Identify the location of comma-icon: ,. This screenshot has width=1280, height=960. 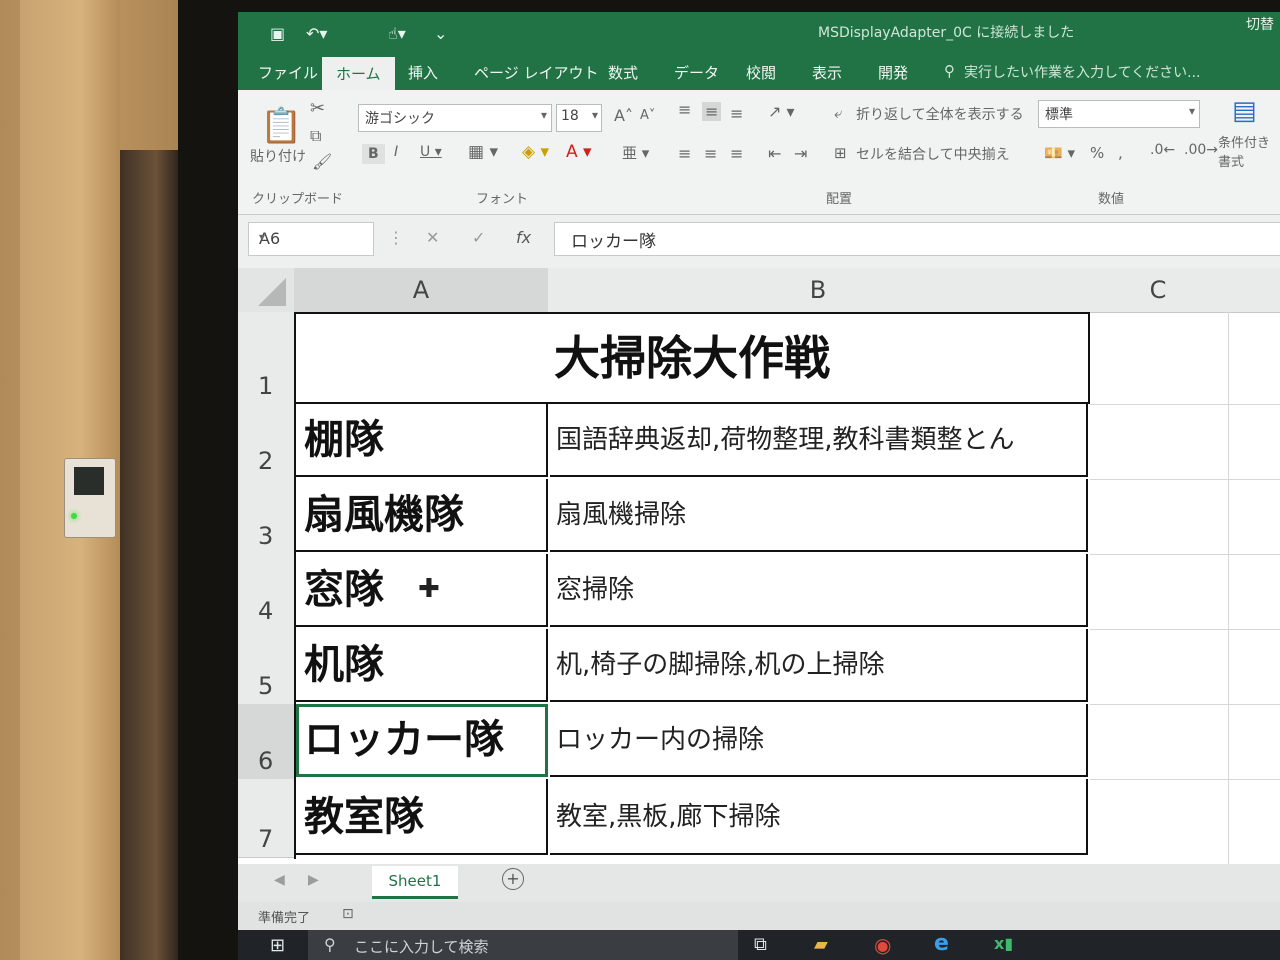
(1120, 153).